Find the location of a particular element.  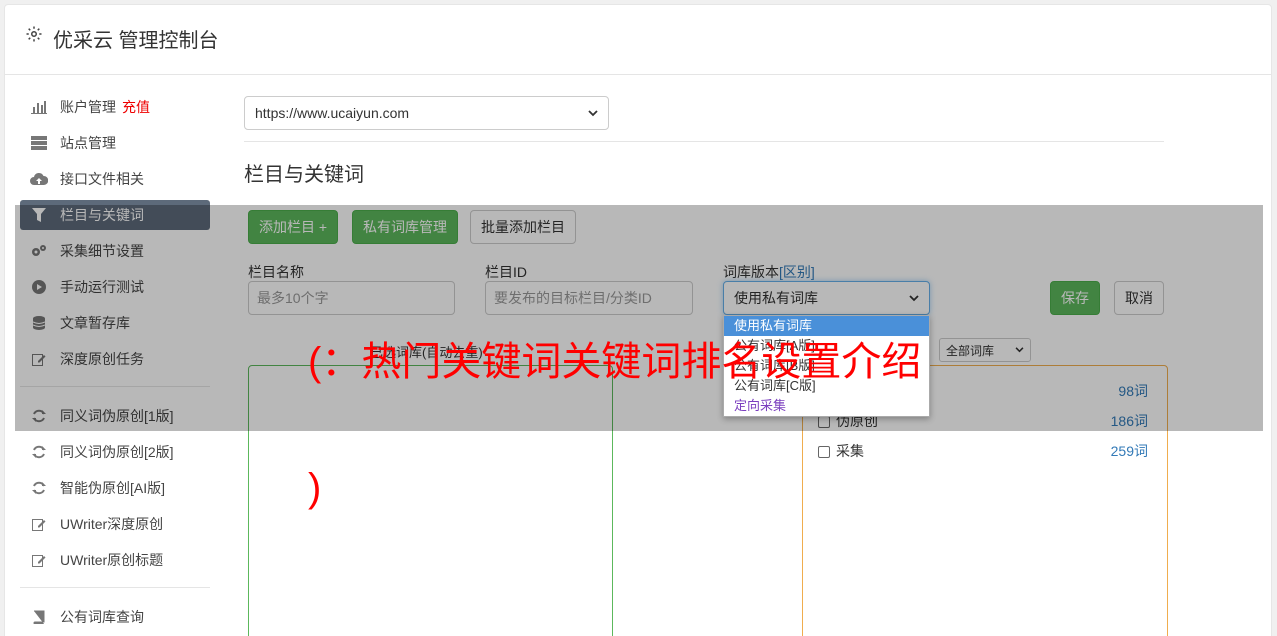

cloud-upload-icon is located at coordinates (39, 179).